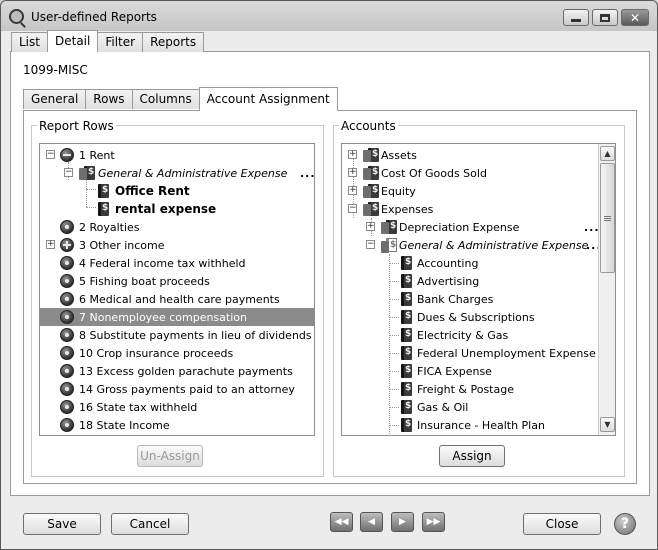 This screenshot has height=550, width=658. I want to click on scroll-down-button: ▼, so click(607, 424).